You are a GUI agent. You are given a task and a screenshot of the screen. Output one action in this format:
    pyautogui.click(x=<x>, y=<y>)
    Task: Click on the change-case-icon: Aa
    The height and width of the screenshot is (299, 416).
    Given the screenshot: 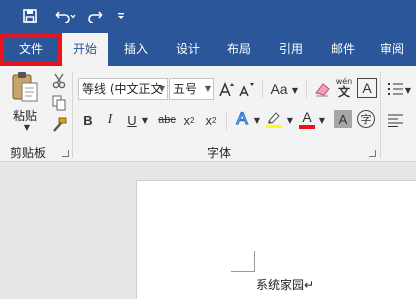 What is the action you would take?
    pyautogui.click(x=279, y=89)
    